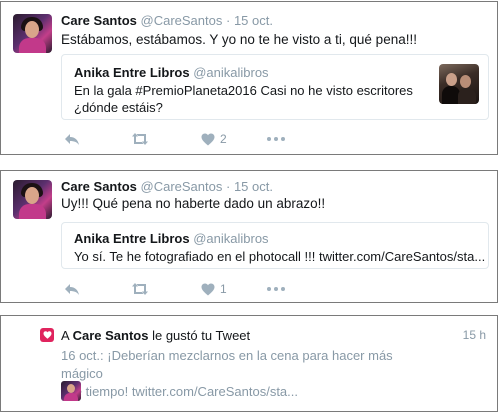 This screenshot has height=413, width=500. I want to click on notification-action: le gustó tu Tweet, so click(201, 335).